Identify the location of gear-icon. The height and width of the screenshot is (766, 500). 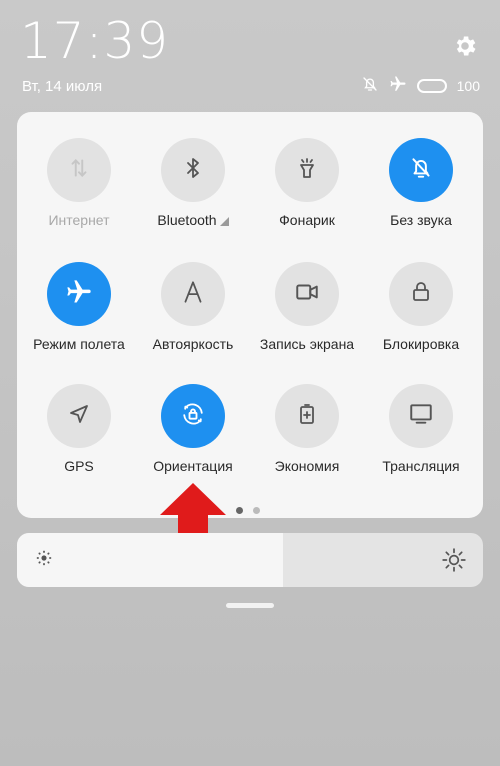
(465, 46).